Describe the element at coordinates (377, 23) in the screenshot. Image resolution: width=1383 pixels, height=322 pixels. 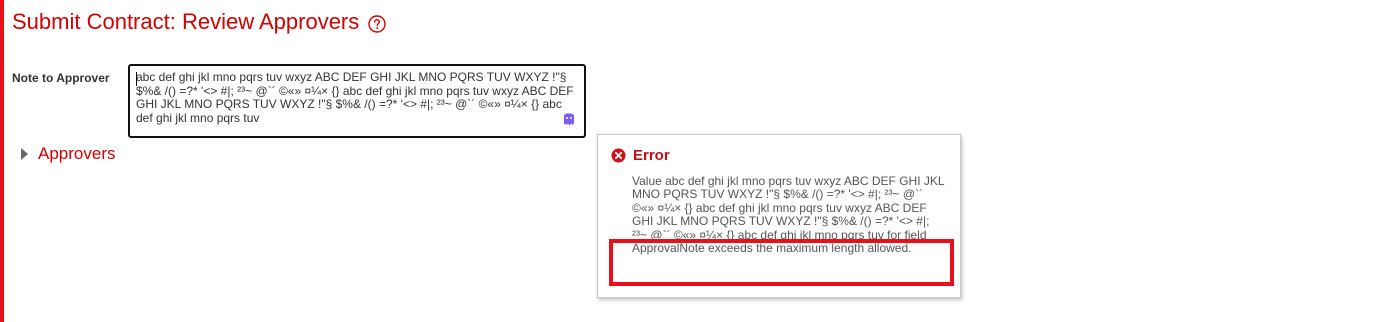
I see `question-circle-icon` at that location.